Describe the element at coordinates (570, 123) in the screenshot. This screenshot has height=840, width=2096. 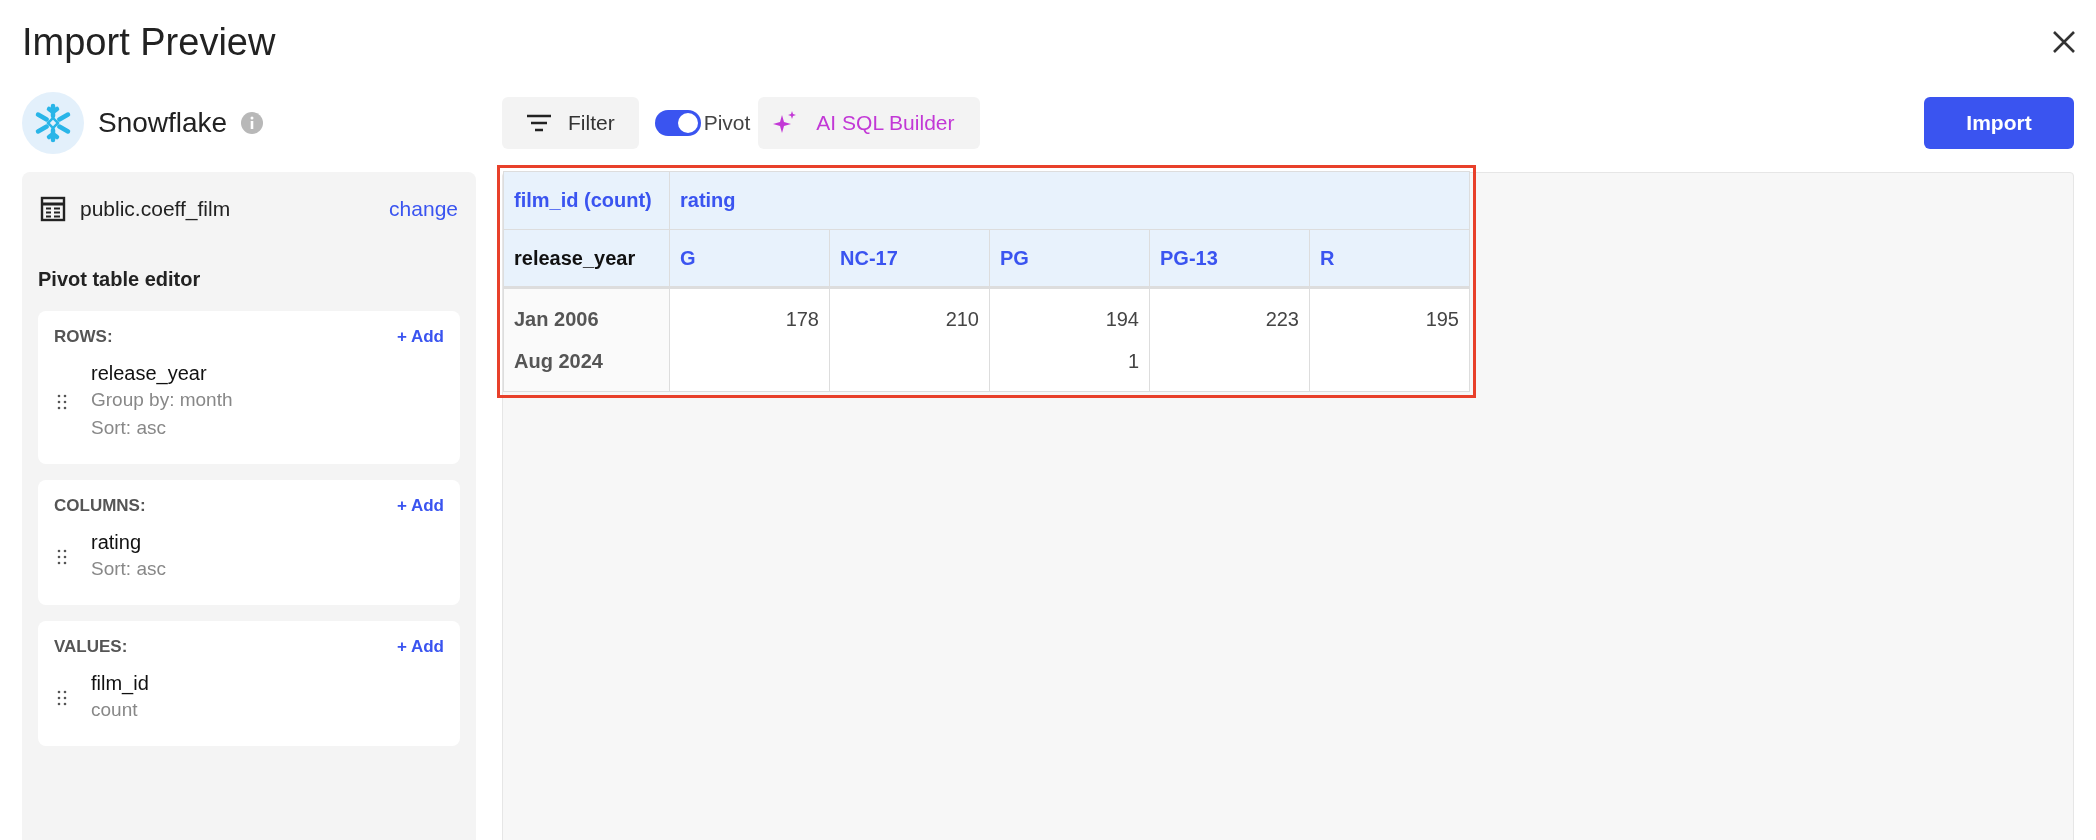
I see `filter-button: Filter` at that location.